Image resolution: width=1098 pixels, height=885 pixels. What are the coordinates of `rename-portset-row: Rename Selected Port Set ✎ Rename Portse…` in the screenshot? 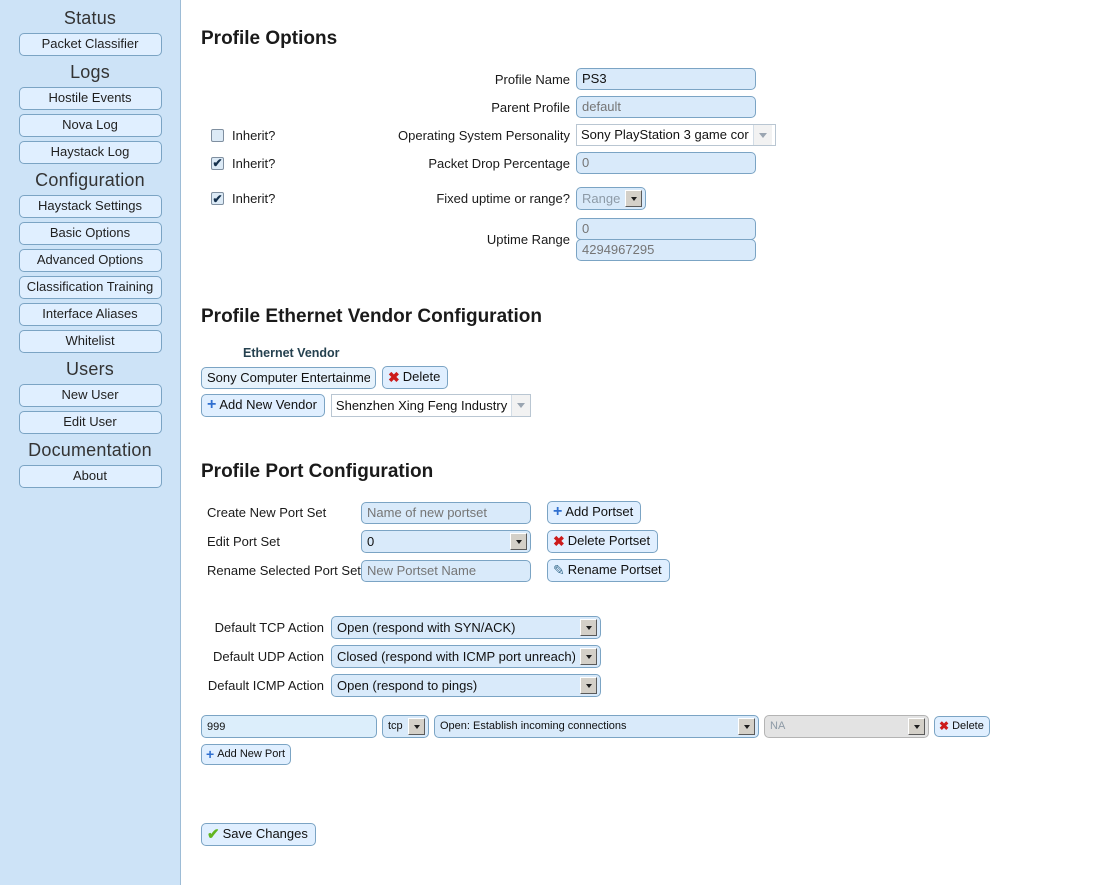 It's located at (649, 570).